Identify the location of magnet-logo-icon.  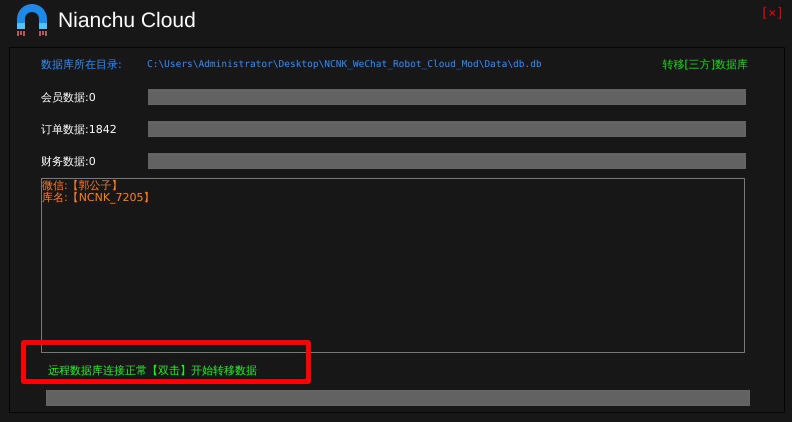
(32, 20).